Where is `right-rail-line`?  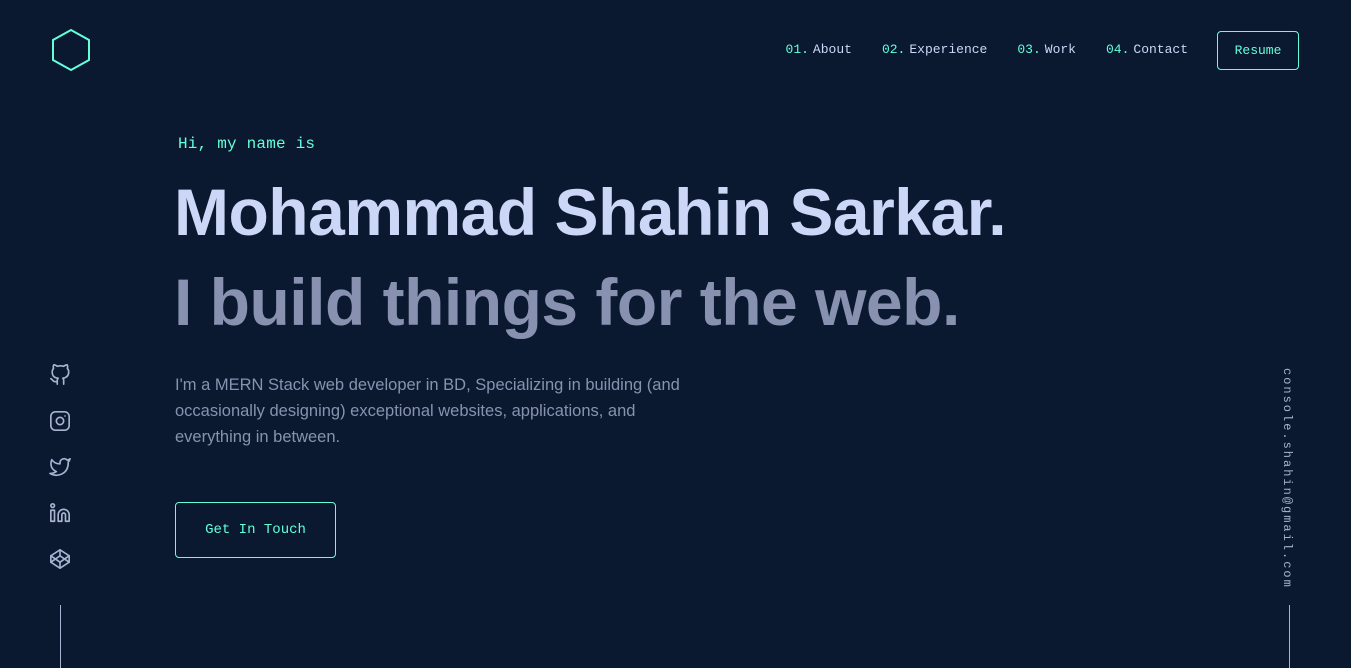 right-rail-line is located at coordinates (1289, 636).